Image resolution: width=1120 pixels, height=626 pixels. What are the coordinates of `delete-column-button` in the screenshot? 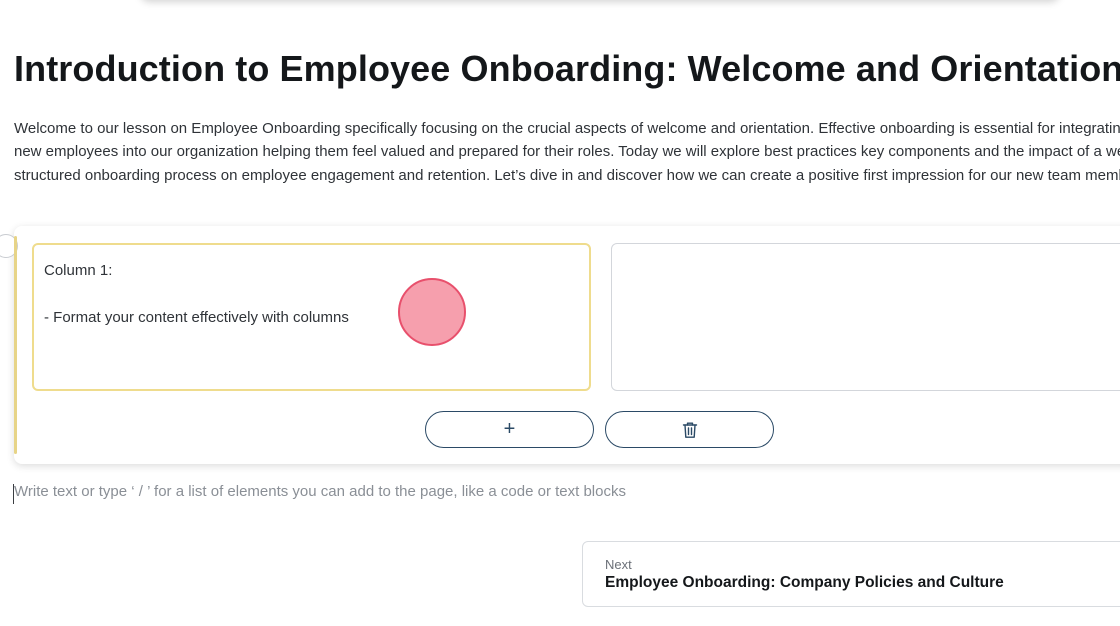 It's located at (689, 429).